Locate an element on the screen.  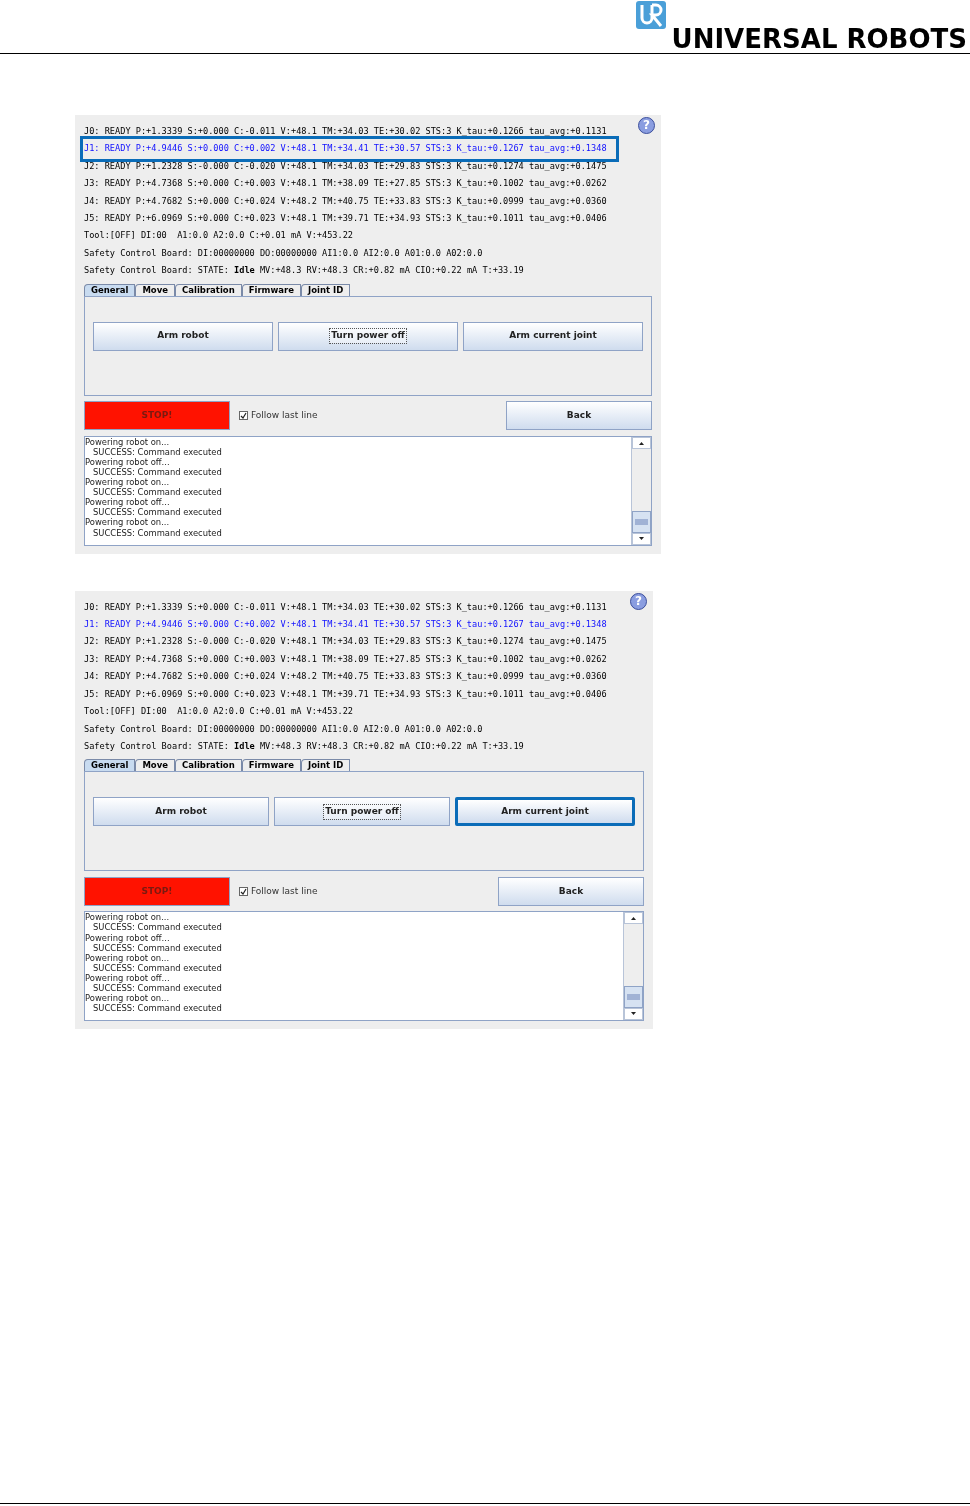
logo-icon is located at coordinates (650, 15).